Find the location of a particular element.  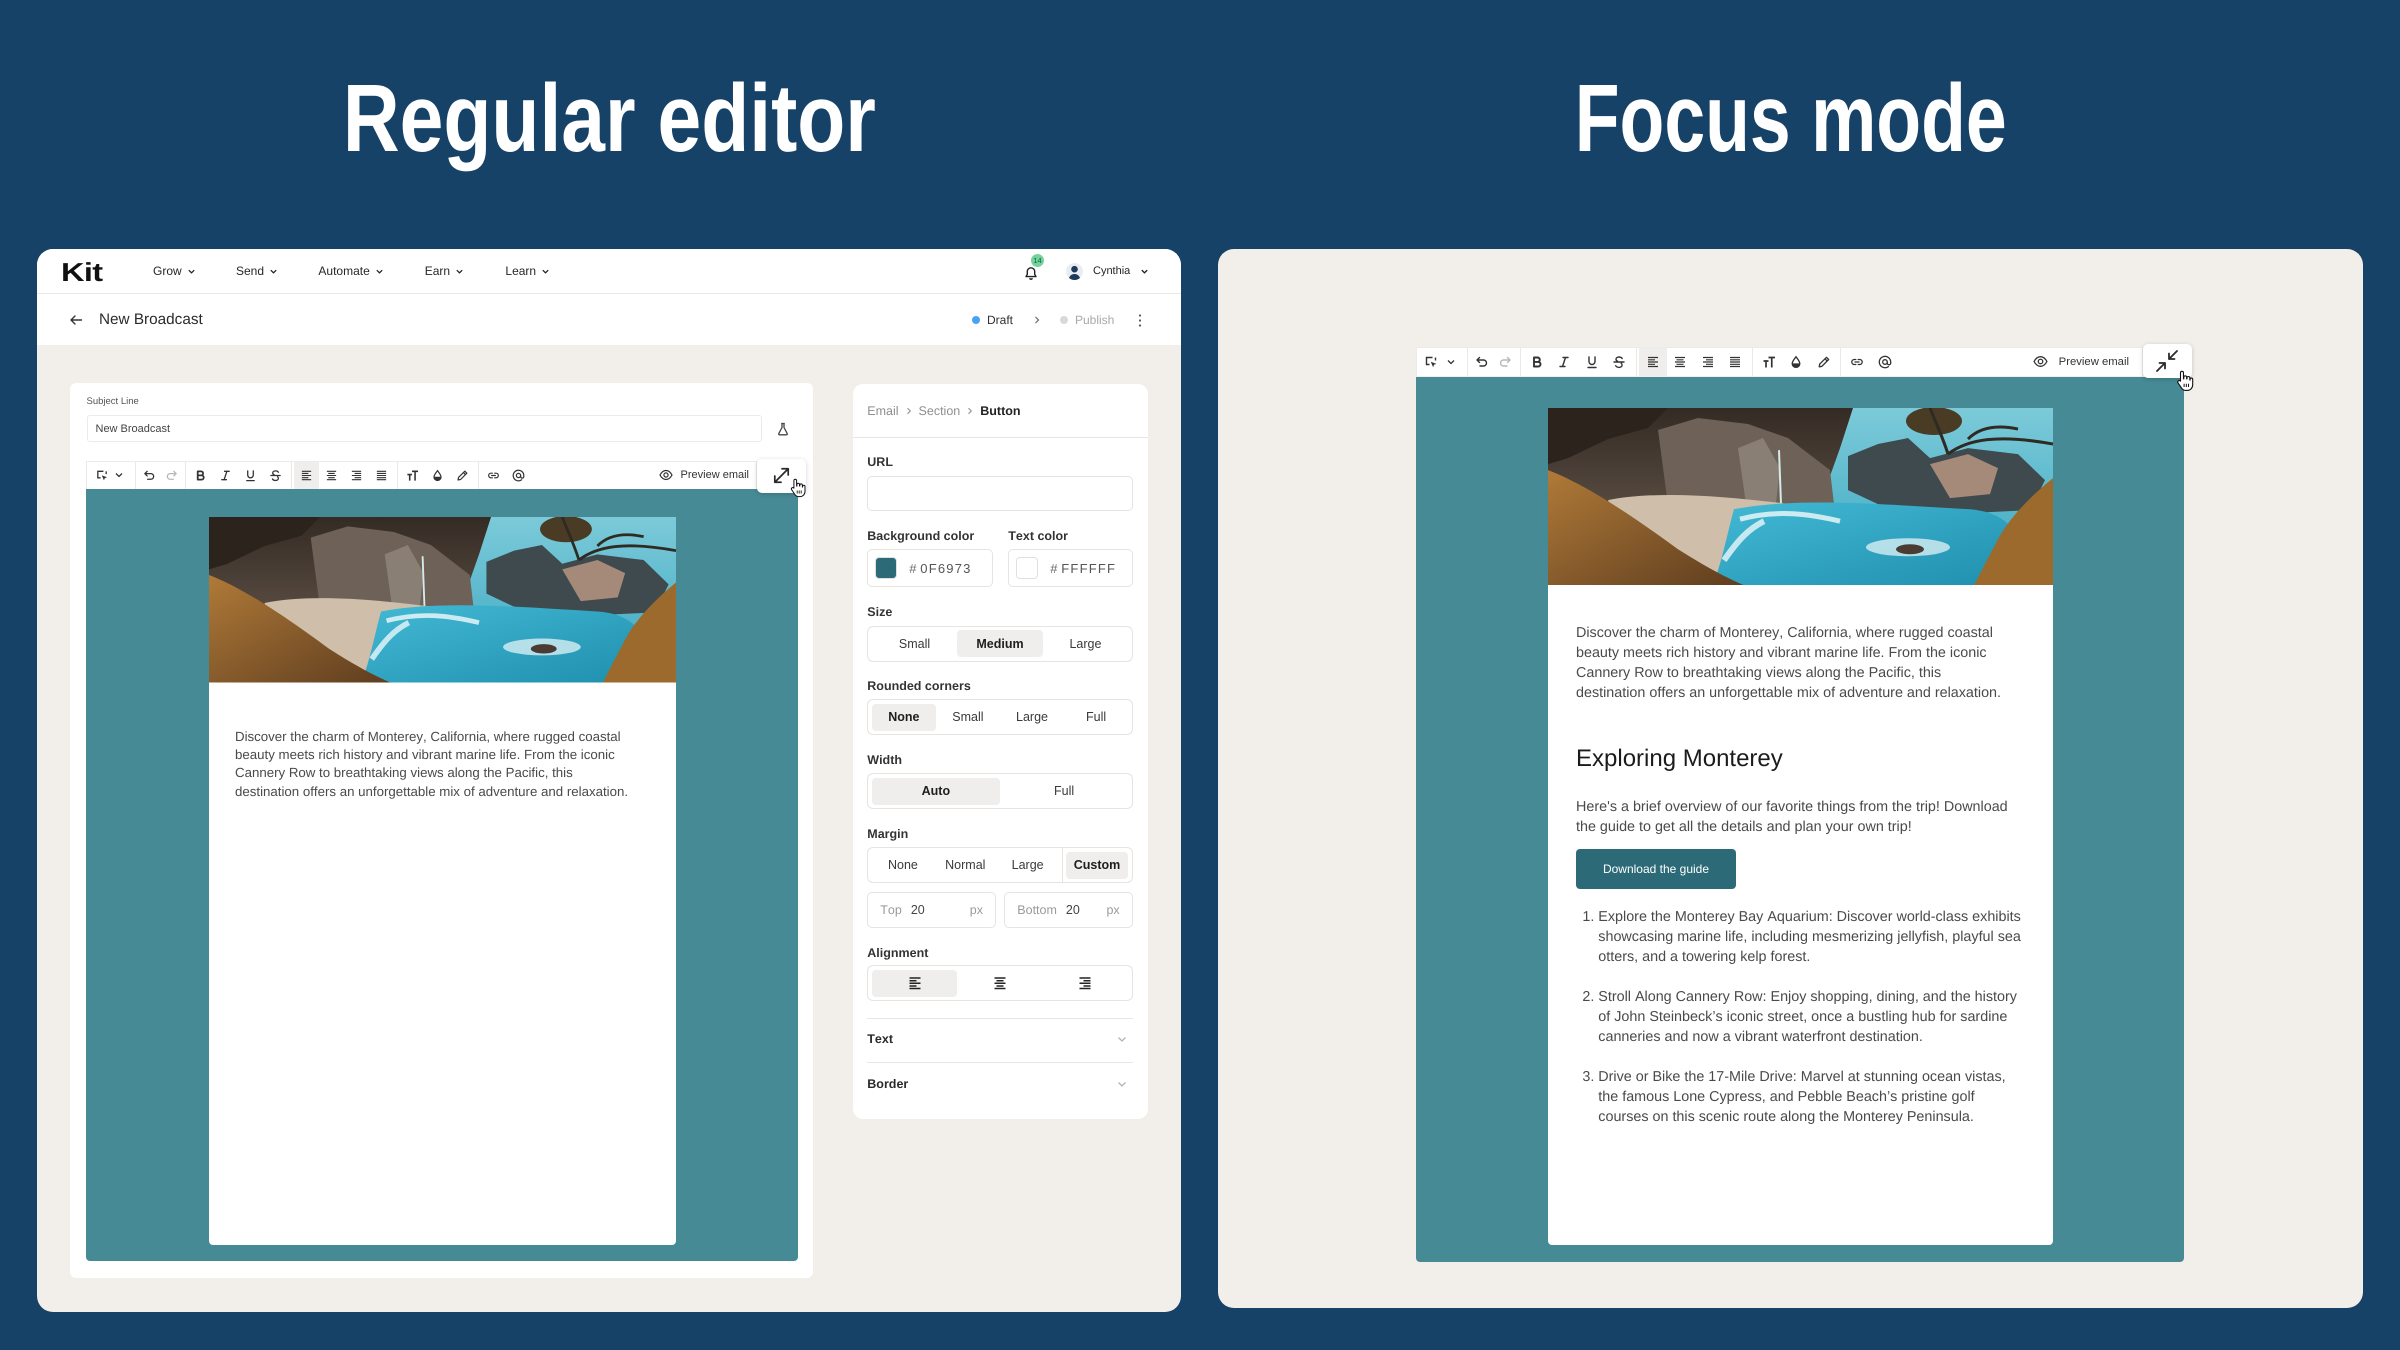

text-color-hex-input is located at coordinates (1092, 568).